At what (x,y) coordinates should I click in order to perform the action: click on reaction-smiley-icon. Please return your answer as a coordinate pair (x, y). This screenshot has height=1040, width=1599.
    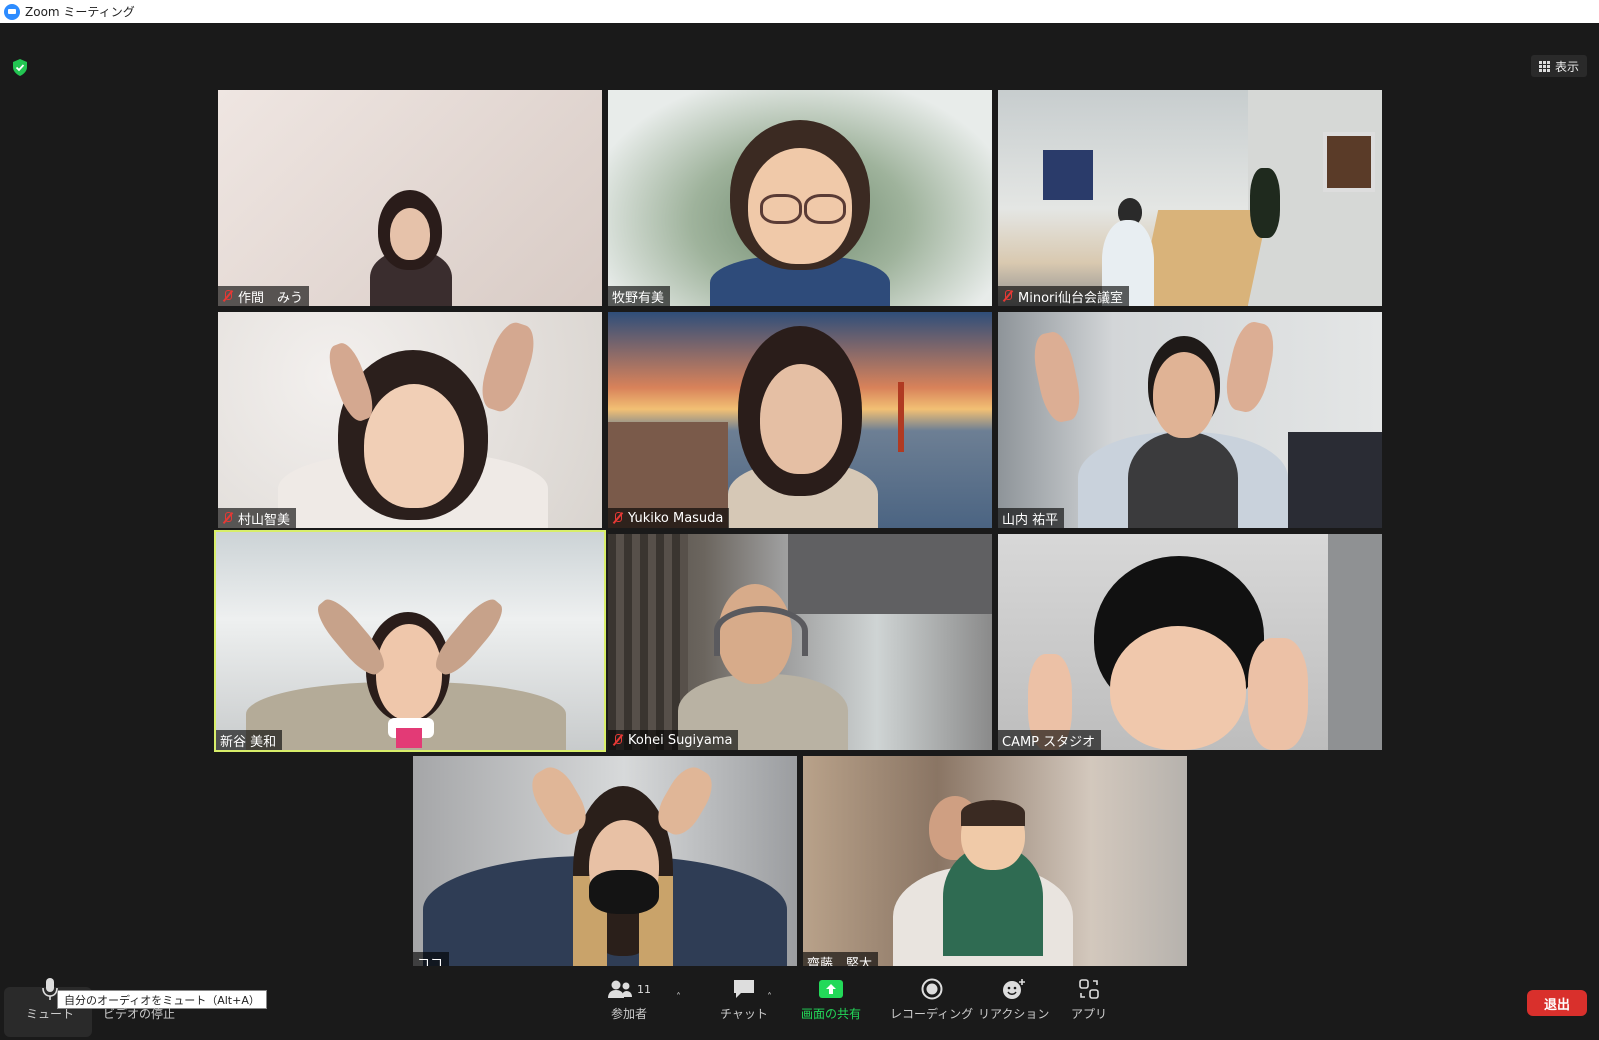
    Looking at the image, I should click on (1013, 989).